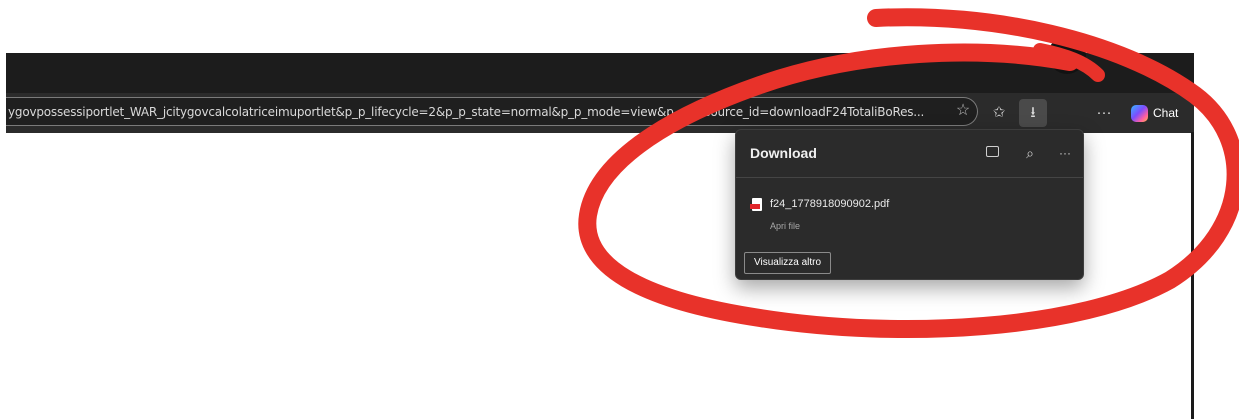 Image resolution: width=1239 pixels, height=419 pixels. Describe the element at coordinates (788, 263) in the screenshot. I see `show-more-button: Visualizza altro` at that location.